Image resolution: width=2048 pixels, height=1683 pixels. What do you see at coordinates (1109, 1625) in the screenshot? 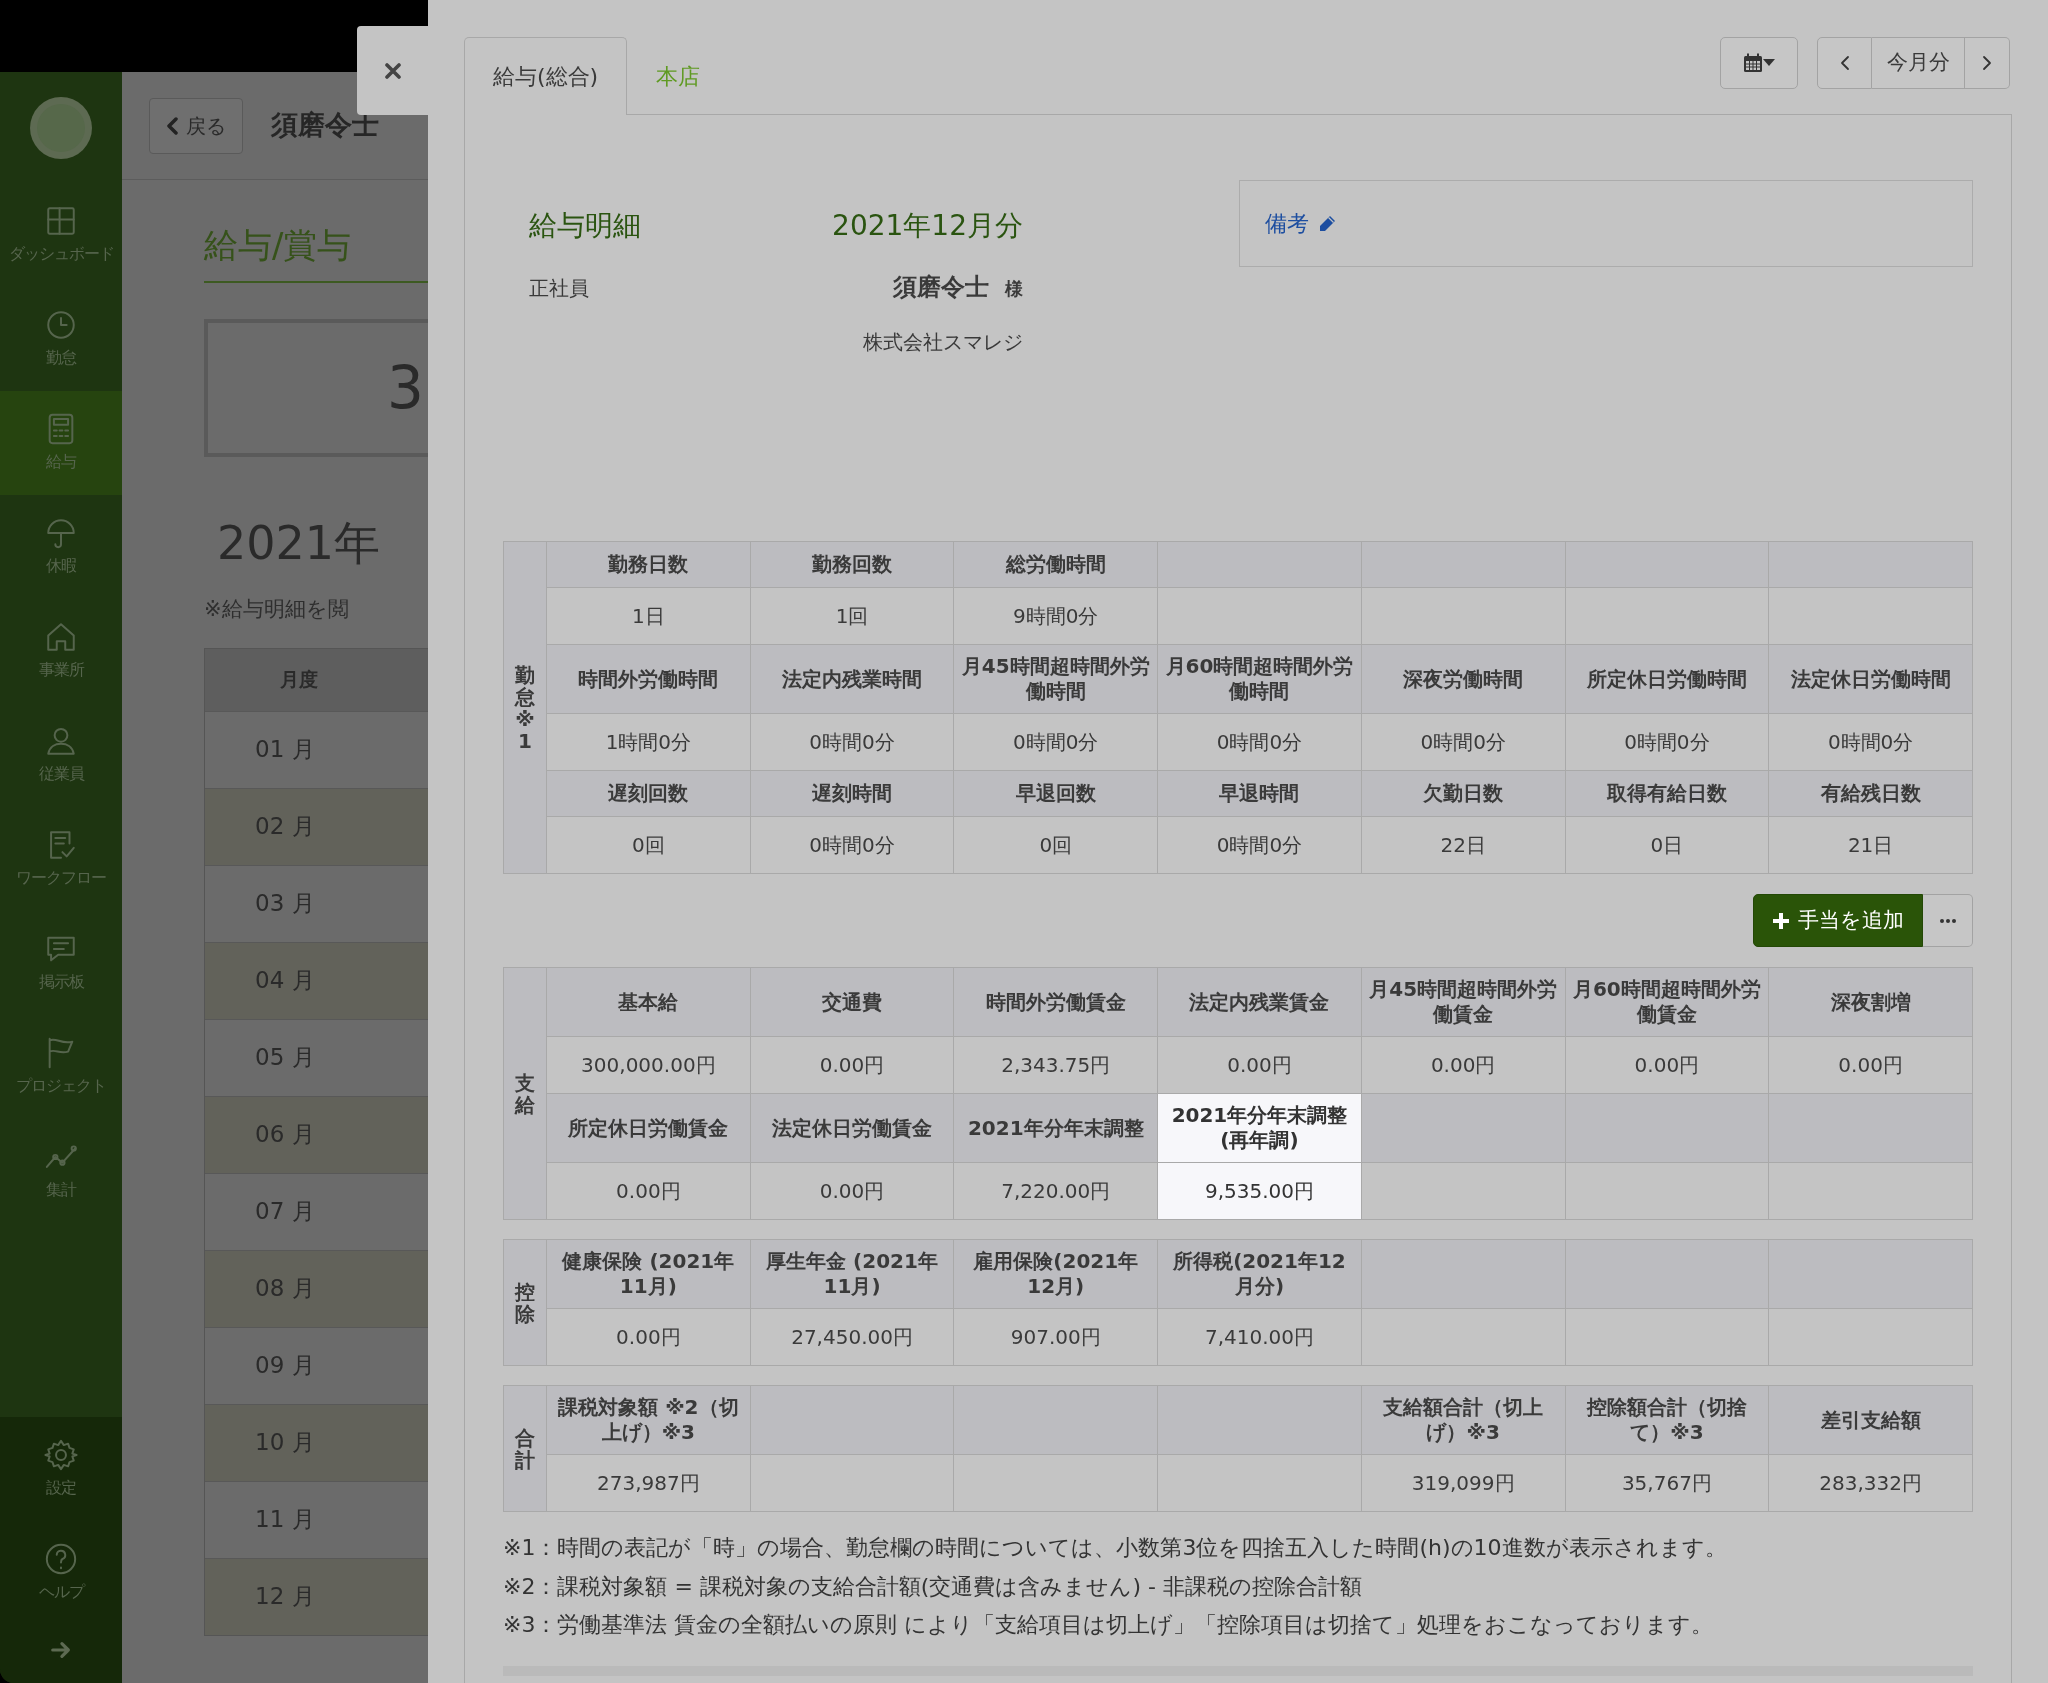
I see `footnote: ※3：労働基準法 賃金の全額払いの原則 により「支給項目は切上げ」「控除項目は切捨て」処理をおこなっております。` at bounding box center [1109, 1625].